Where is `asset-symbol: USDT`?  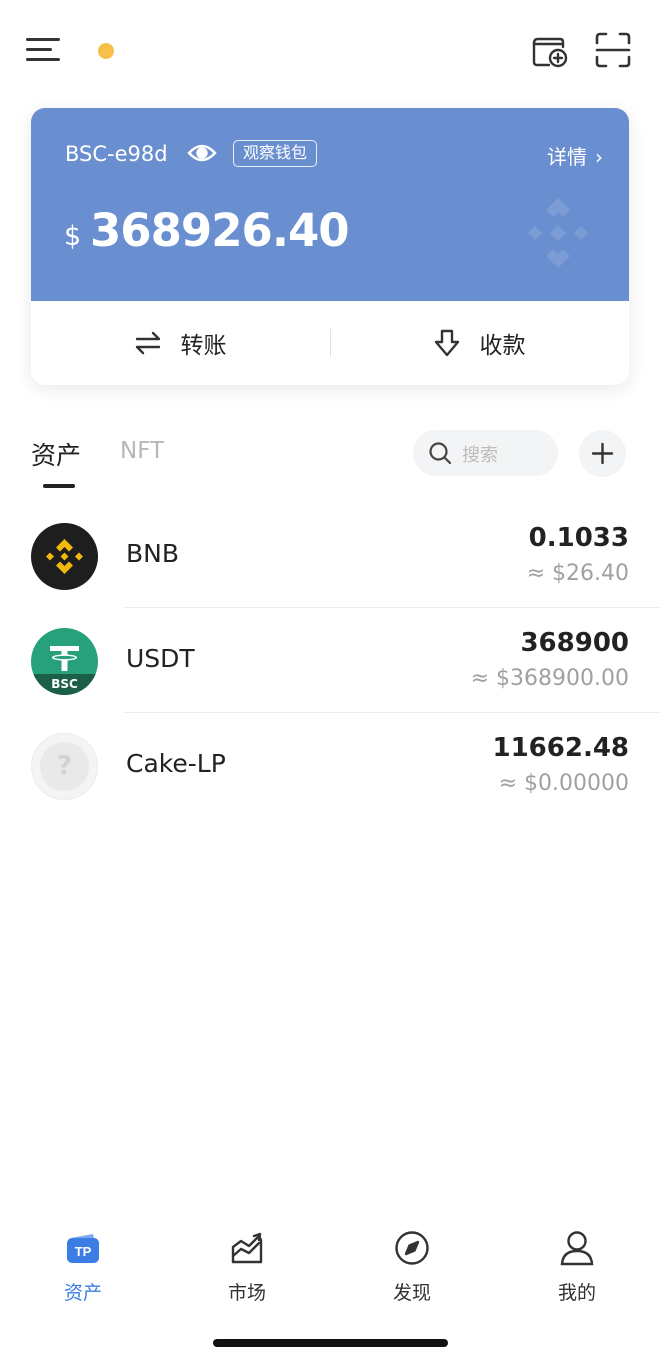
asset-symbol: USDT is located at coordinates (160, 658).